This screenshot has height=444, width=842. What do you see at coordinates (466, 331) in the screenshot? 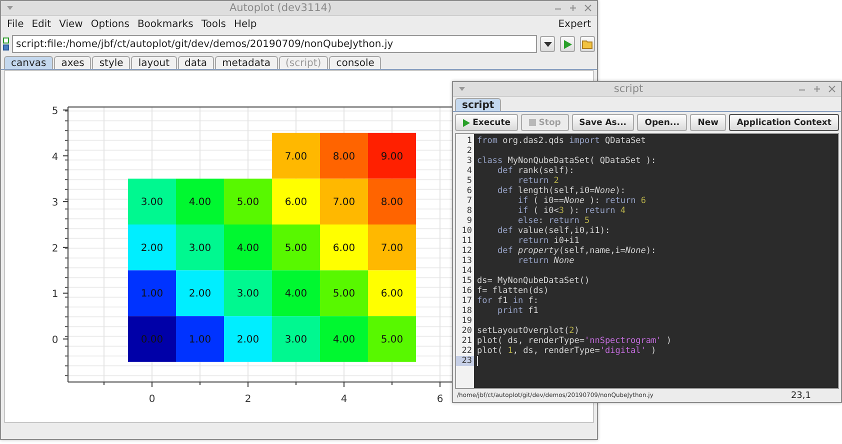
I see `line-number: 20` at bounding box center [466, 331].